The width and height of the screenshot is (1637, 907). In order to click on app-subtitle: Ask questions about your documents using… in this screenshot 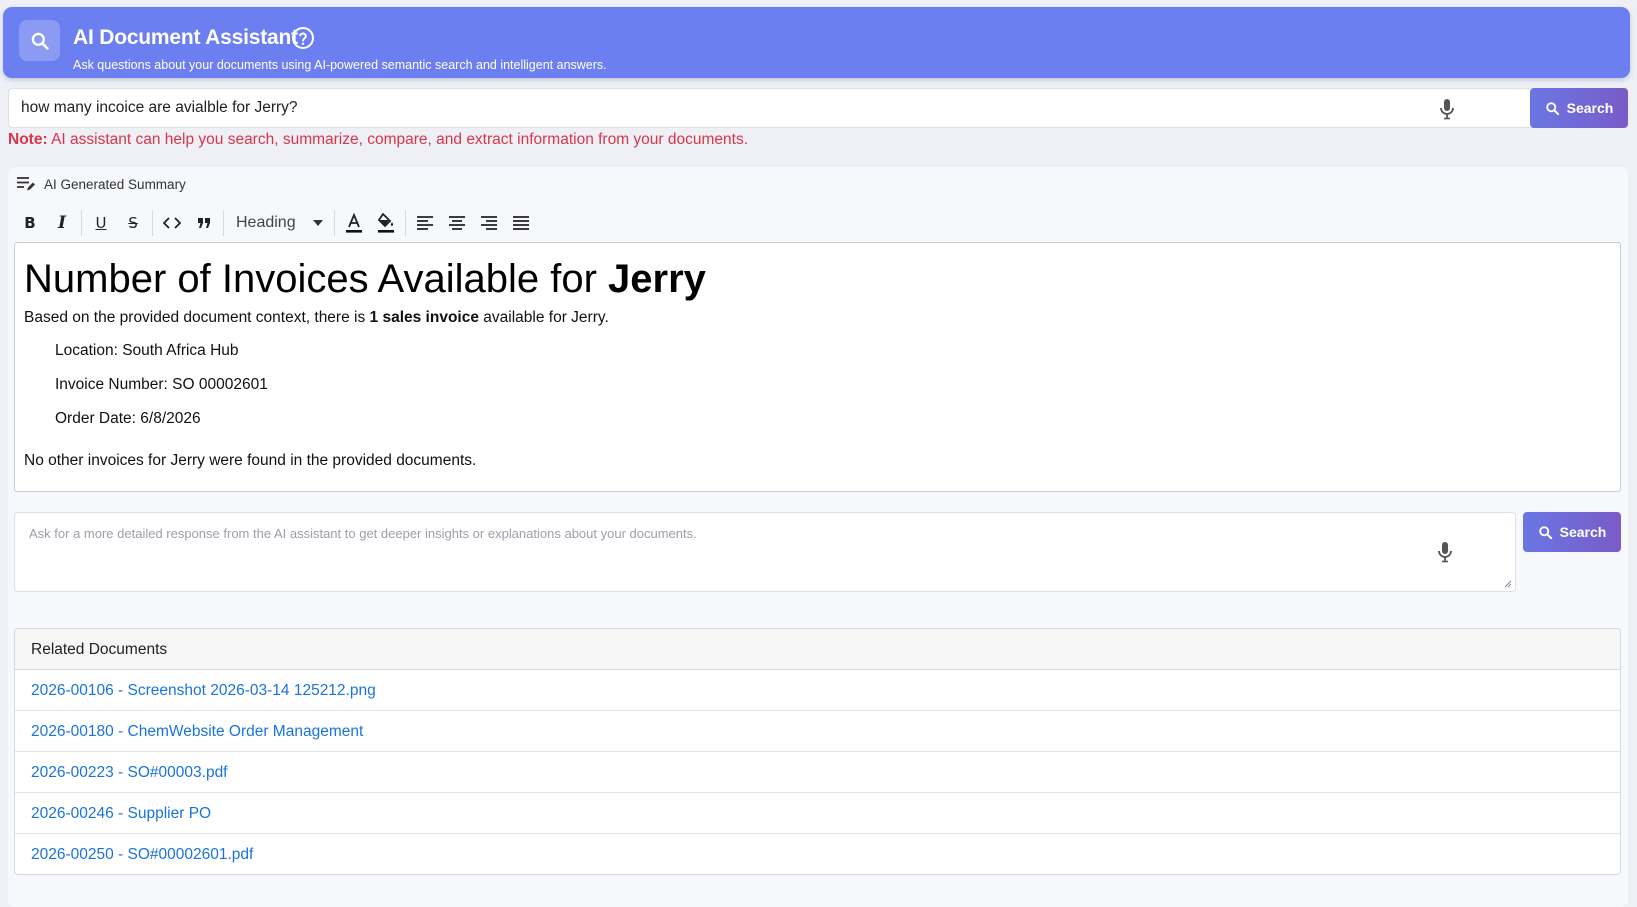, I will do `click(340, 65)`.